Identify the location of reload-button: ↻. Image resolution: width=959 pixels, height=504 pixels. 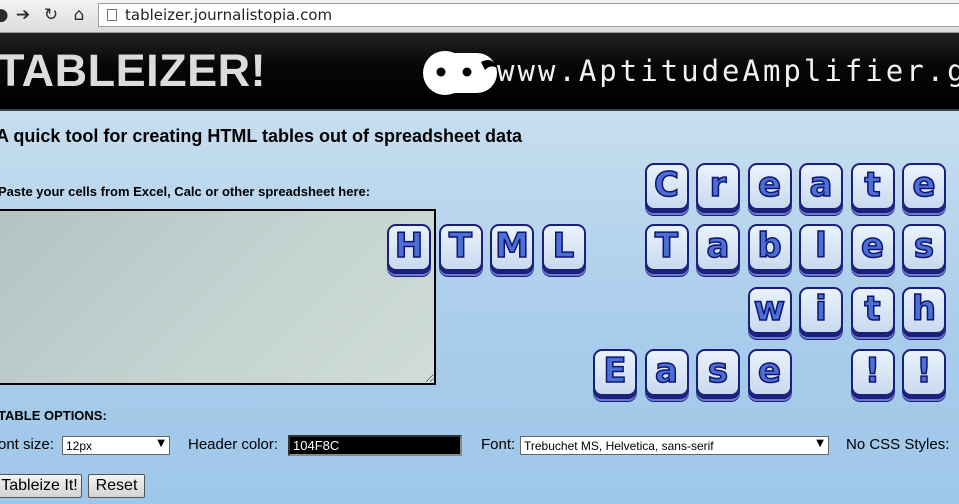
(51, 15).